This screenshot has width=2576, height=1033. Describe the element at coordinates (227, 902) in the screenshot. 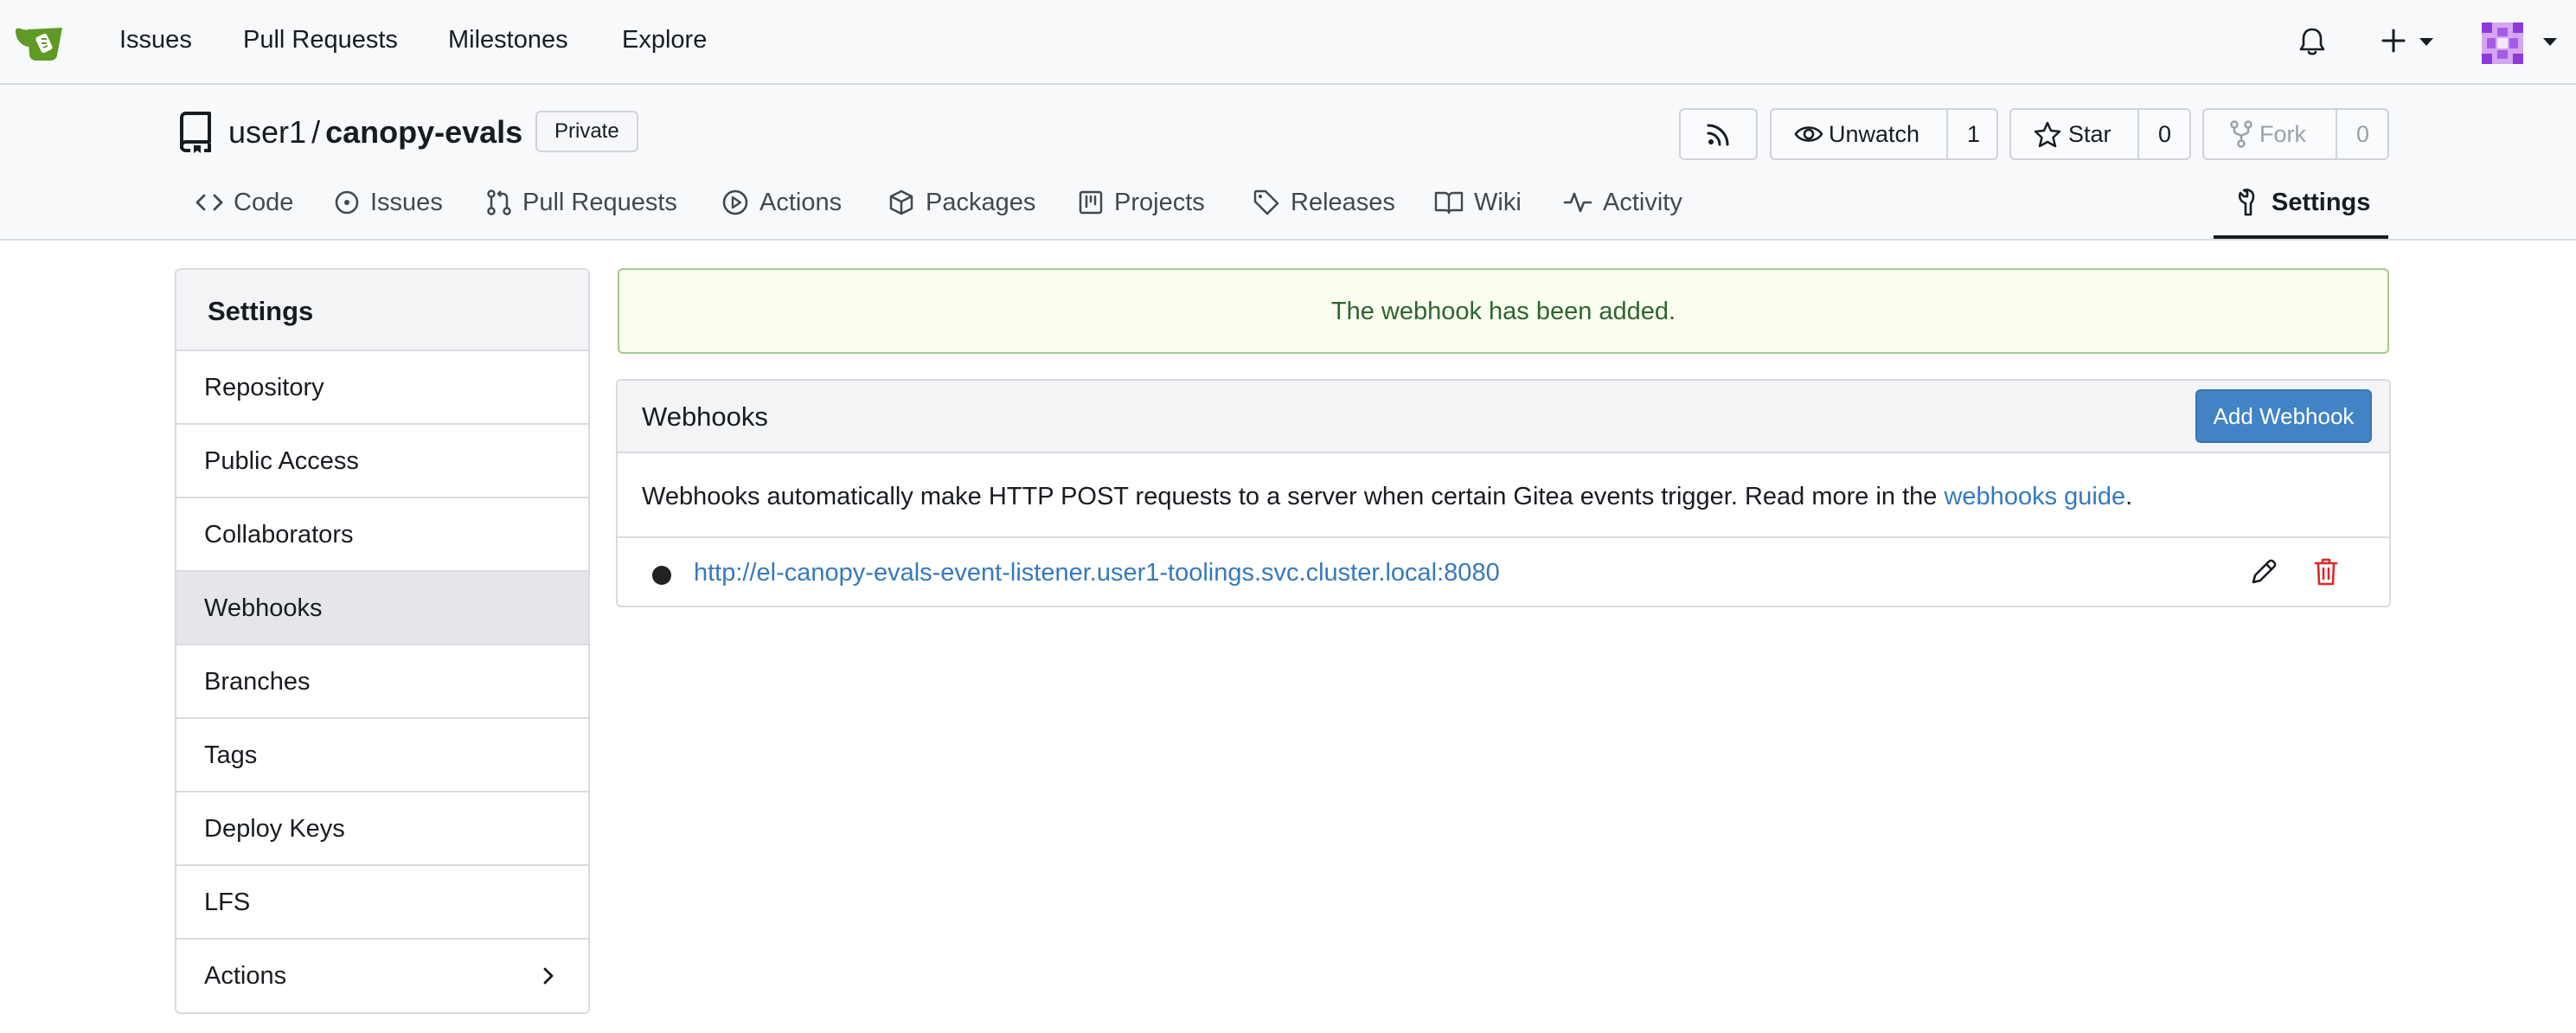

I see `sidebar-item-label: LFS` at that location.